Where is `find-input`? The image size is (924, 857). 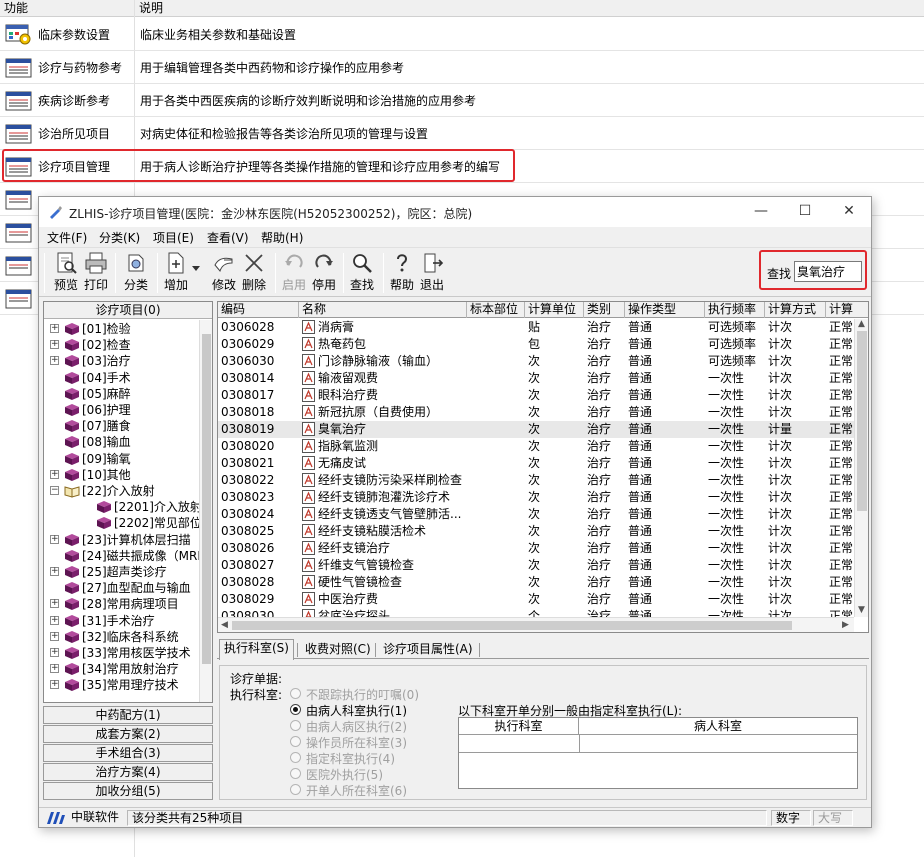 find-input is located at coordinates (828, 271).